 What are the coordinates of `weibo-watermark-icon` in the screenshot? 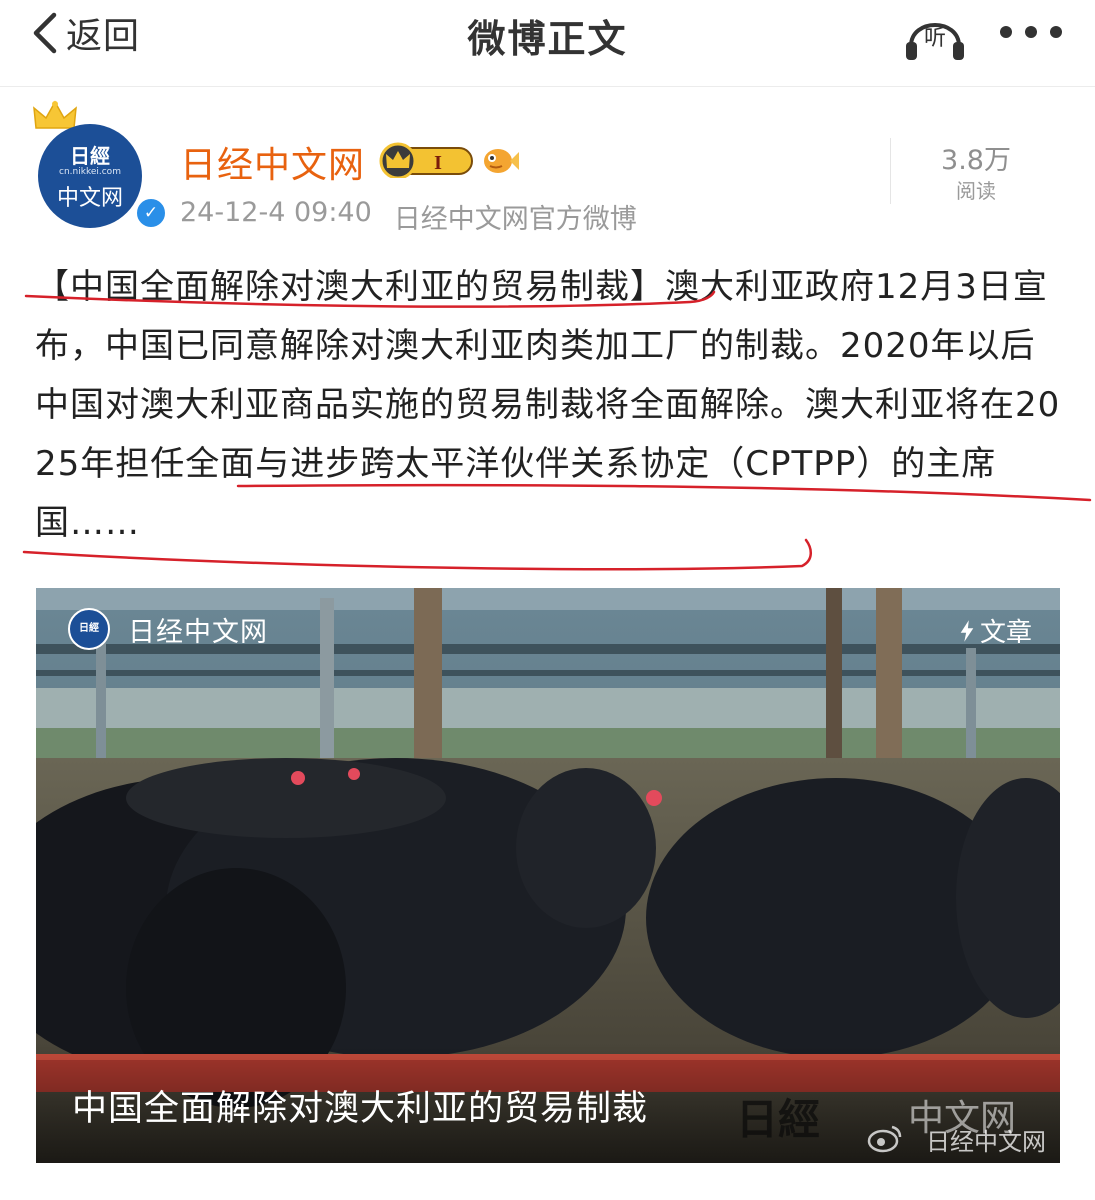 It's located at (884, 1139).